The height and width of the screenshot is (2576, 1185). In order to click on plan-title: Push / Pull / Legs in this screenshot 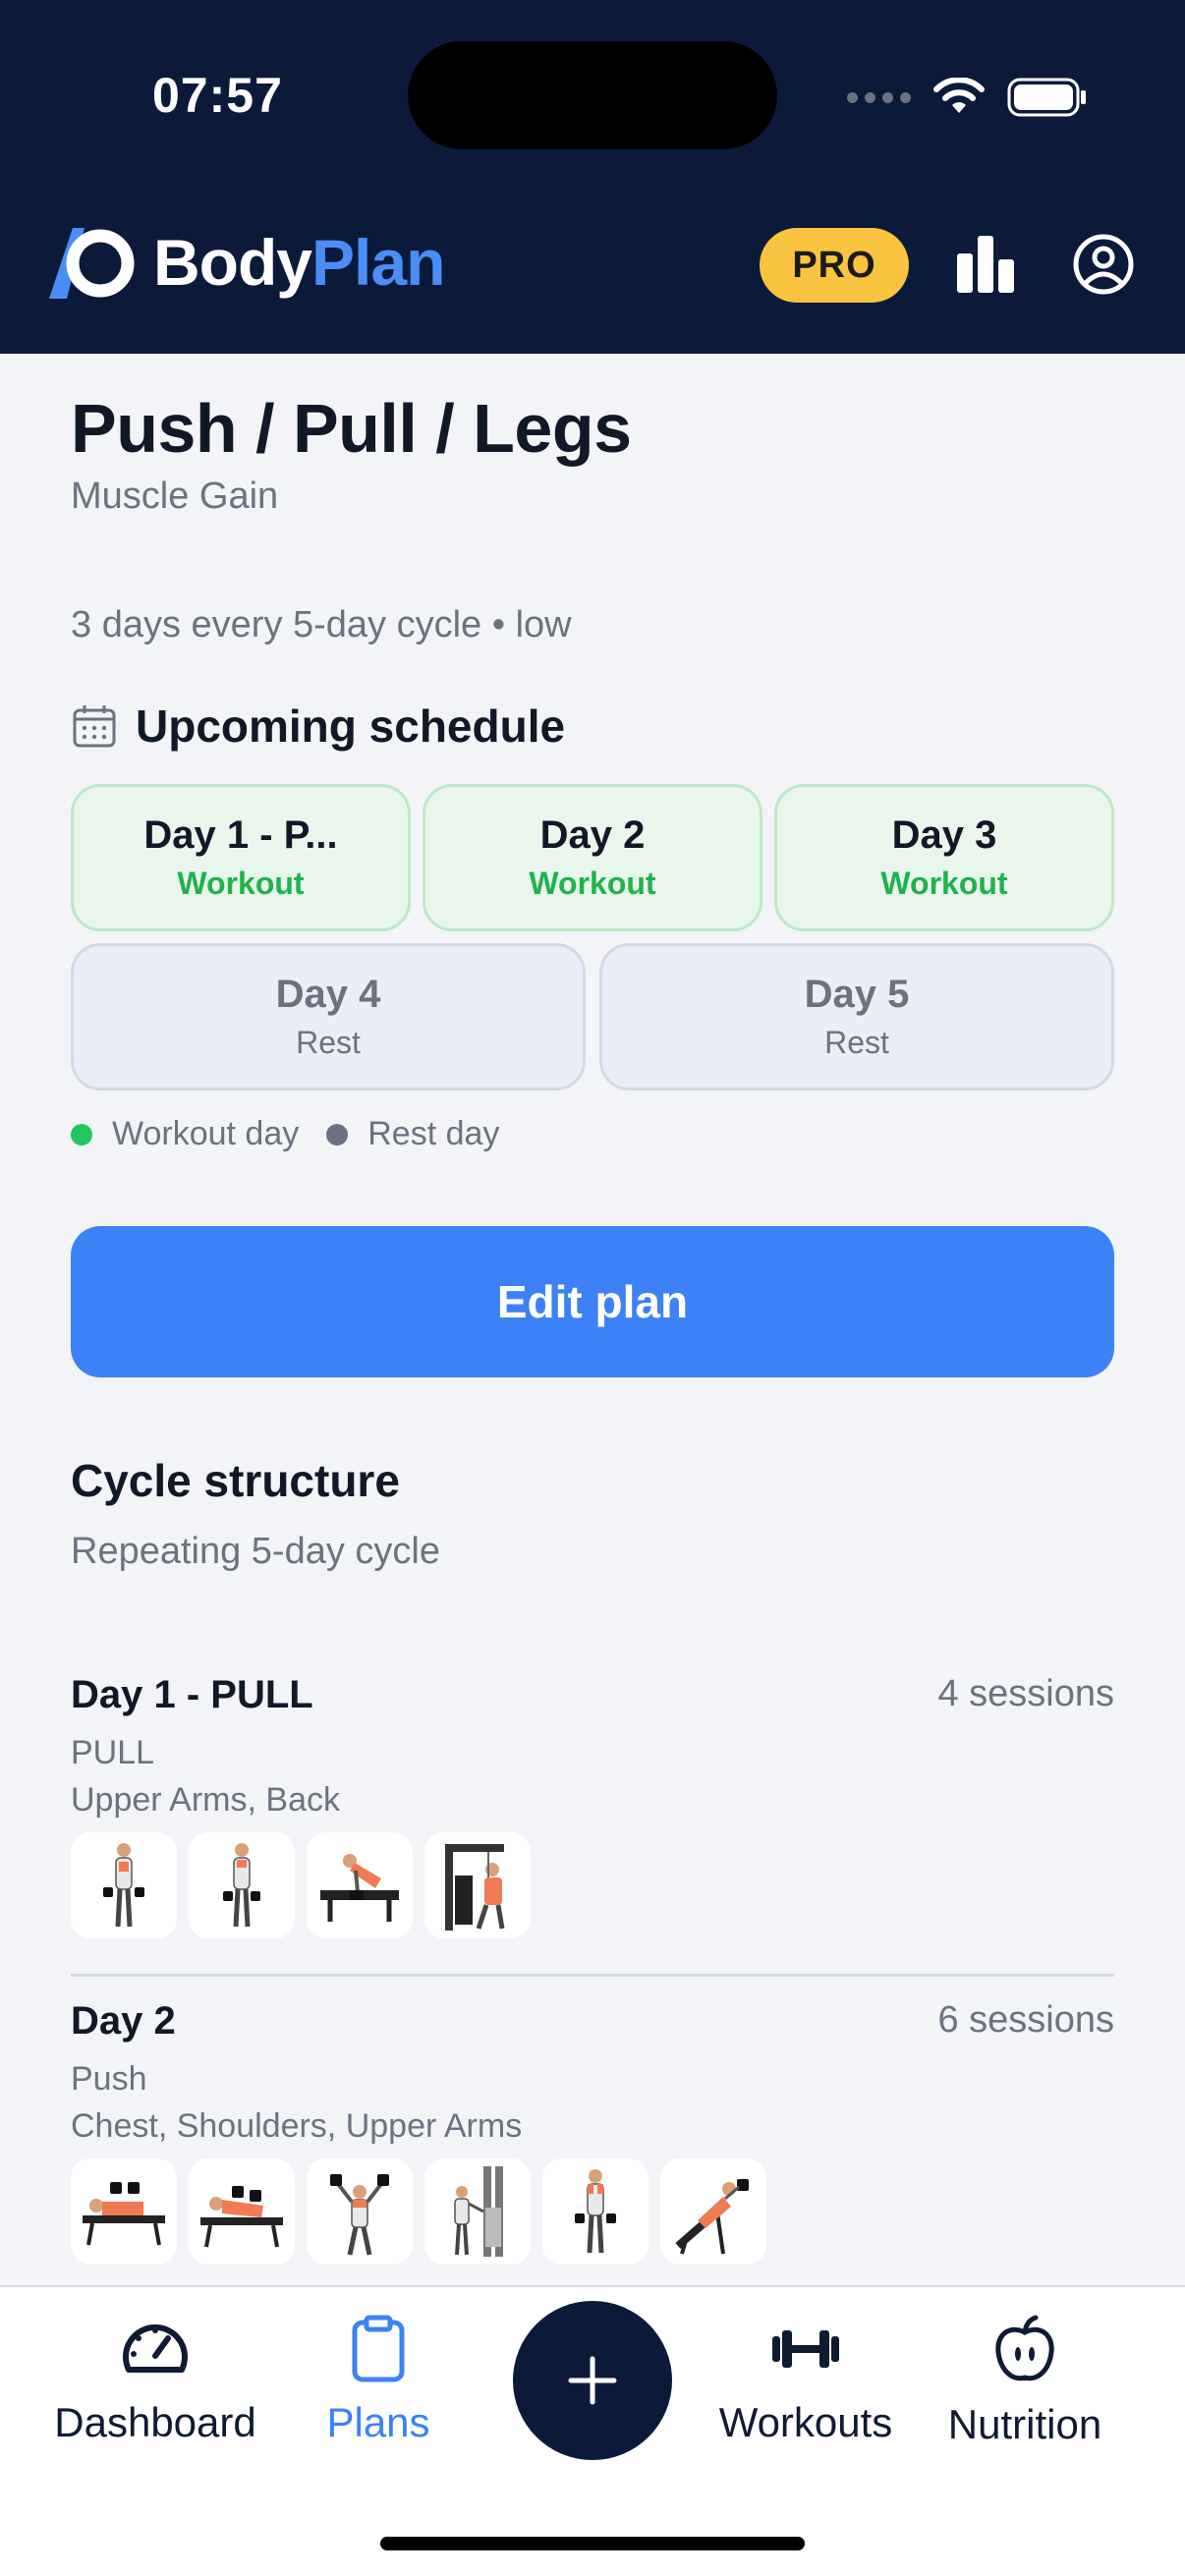, I will do `click(352, 428)`.